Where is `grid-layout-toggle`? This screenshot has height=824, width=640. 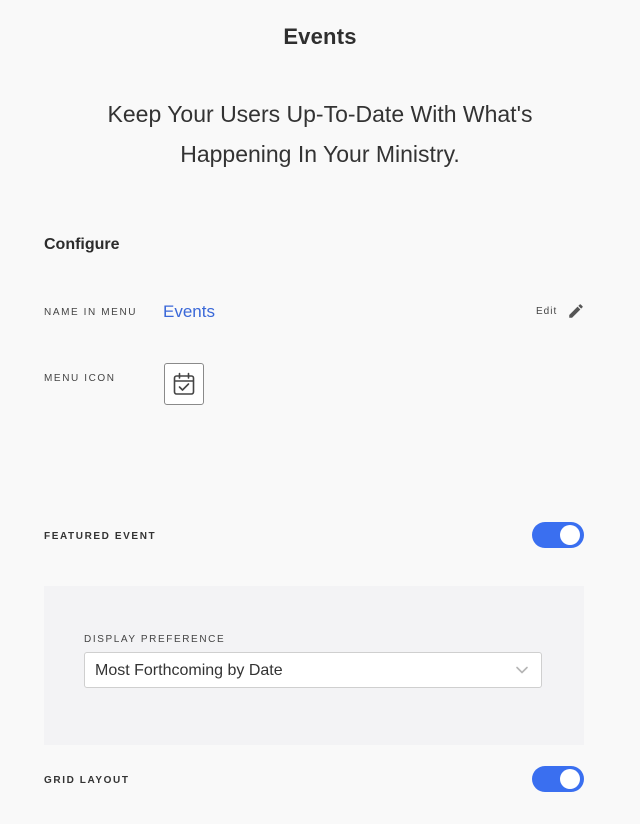 grid-layout-toggle is located at coordinates (558, 779).